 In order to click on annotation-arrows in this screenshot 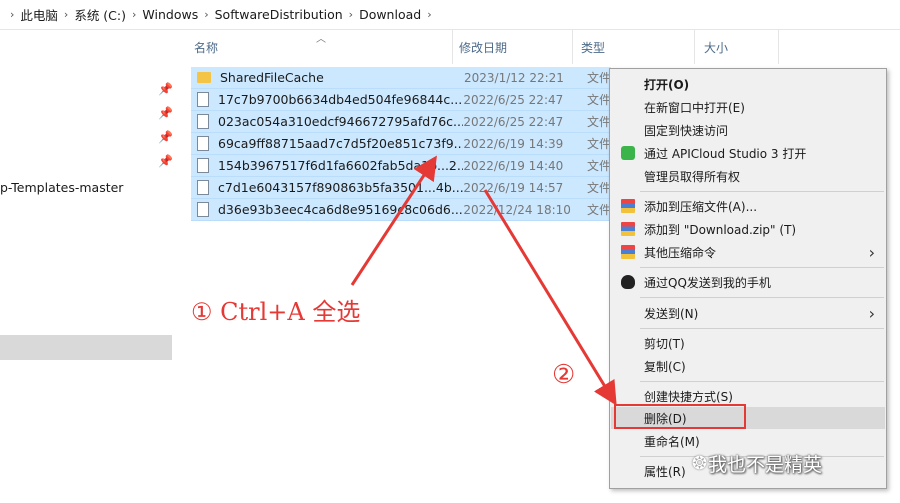, I will do `click(483, 280)`.